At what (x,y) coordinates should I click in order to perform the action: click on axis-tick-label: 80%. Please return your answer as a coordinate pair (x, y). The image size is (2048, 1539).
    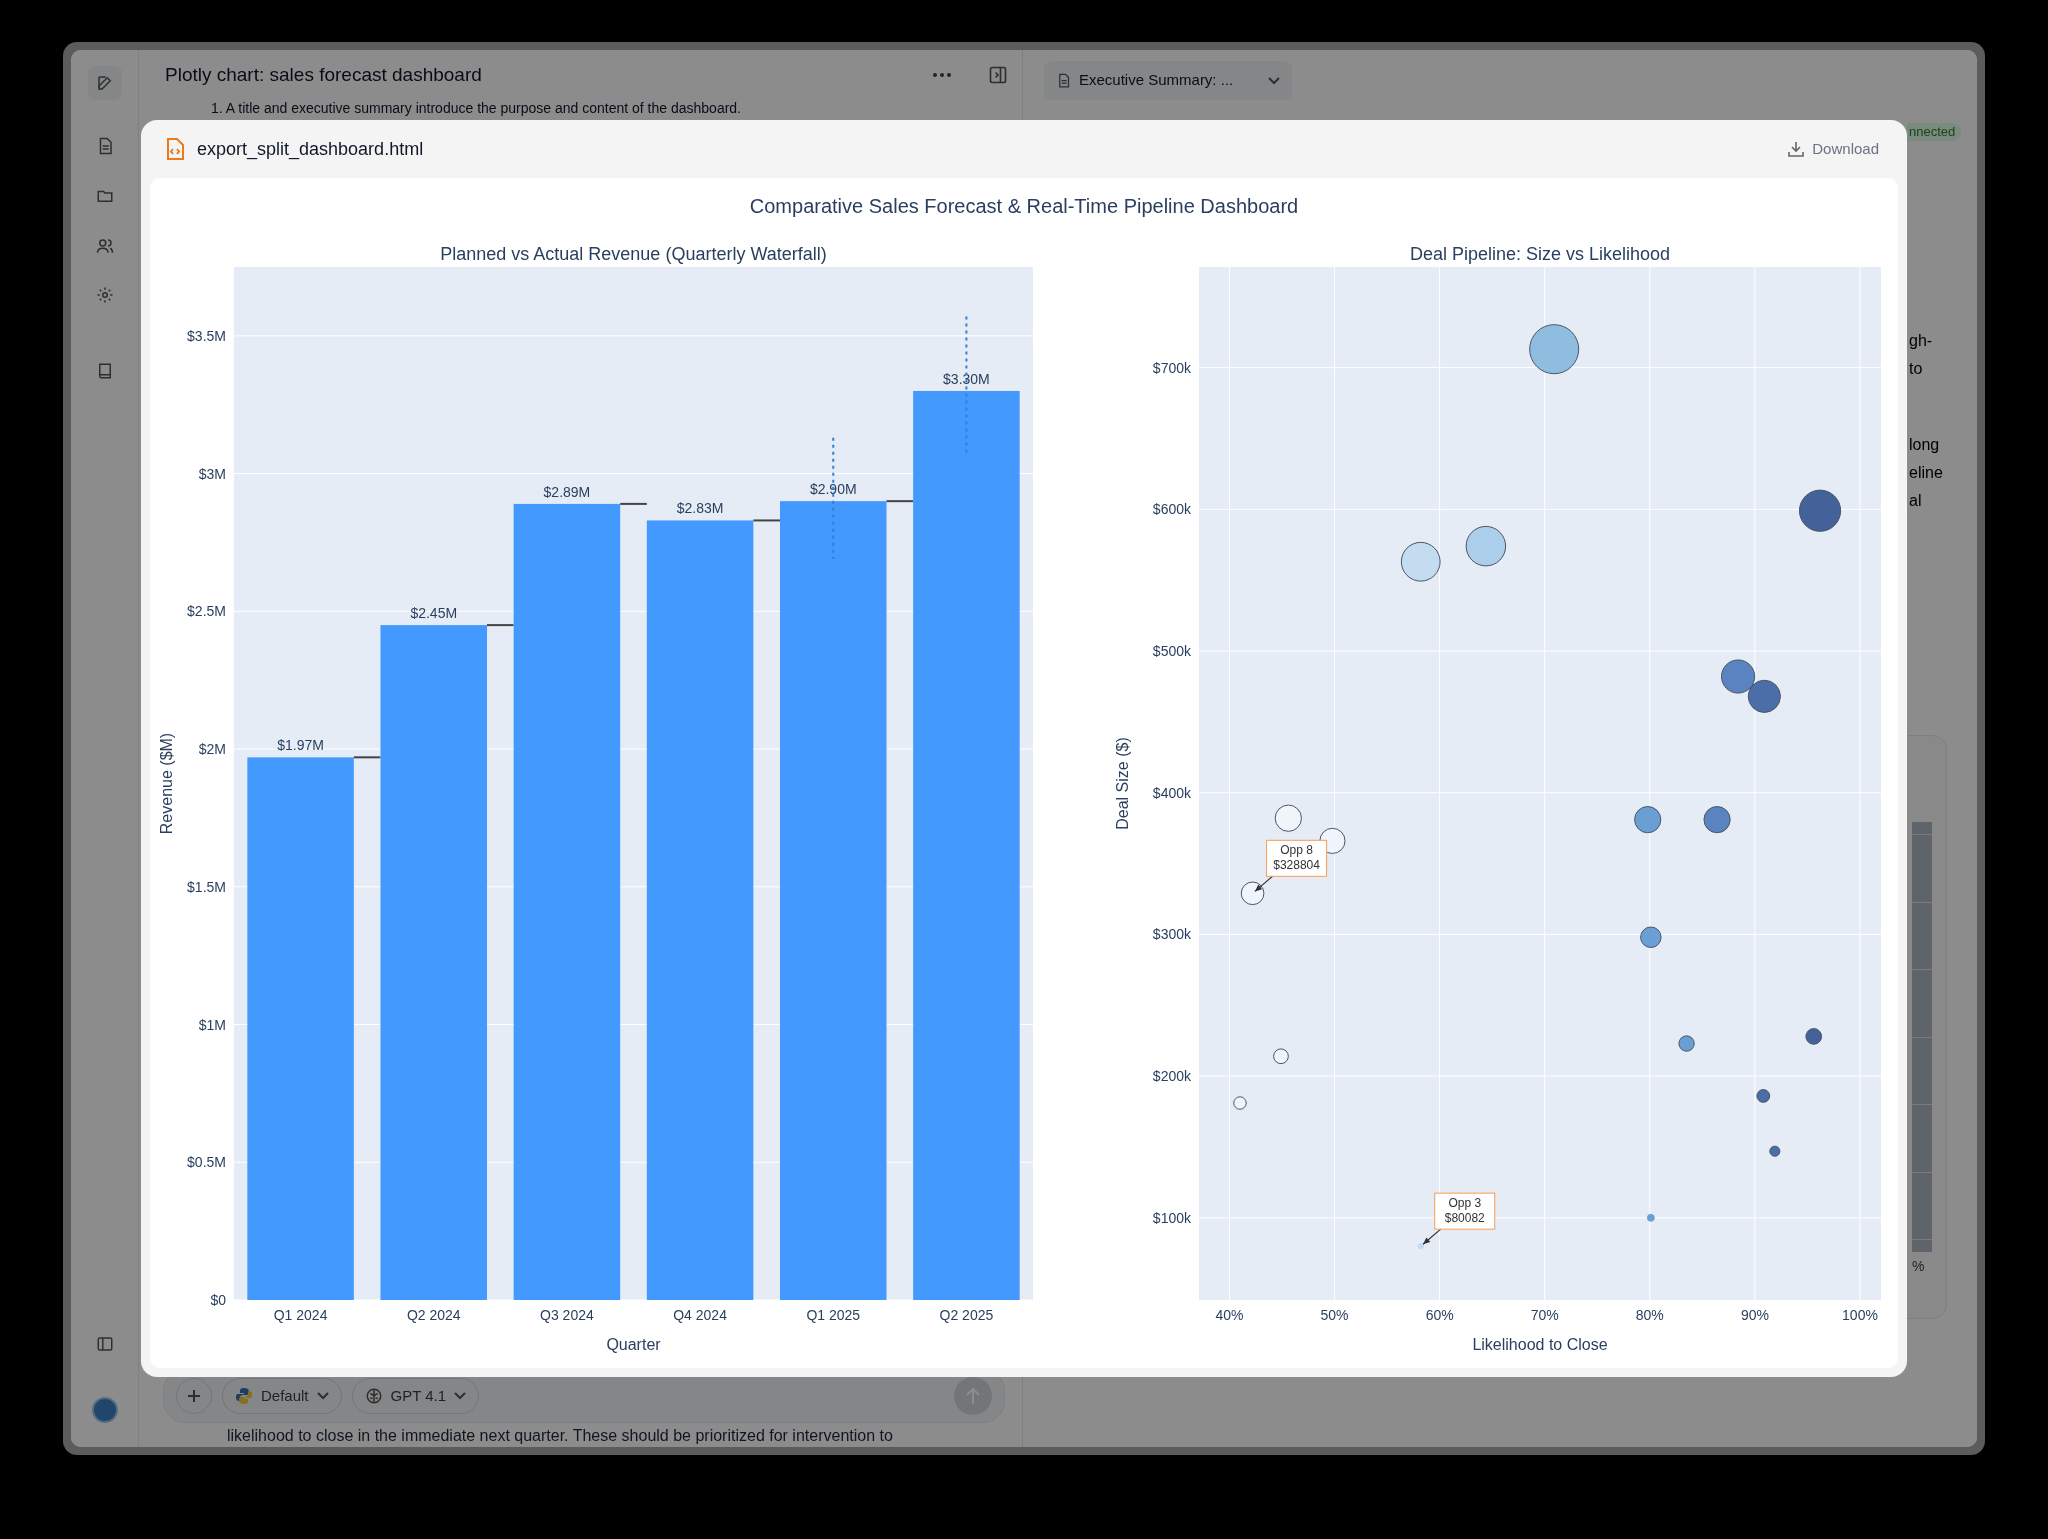
    Looking at the image, I should click on (1649, 1315).